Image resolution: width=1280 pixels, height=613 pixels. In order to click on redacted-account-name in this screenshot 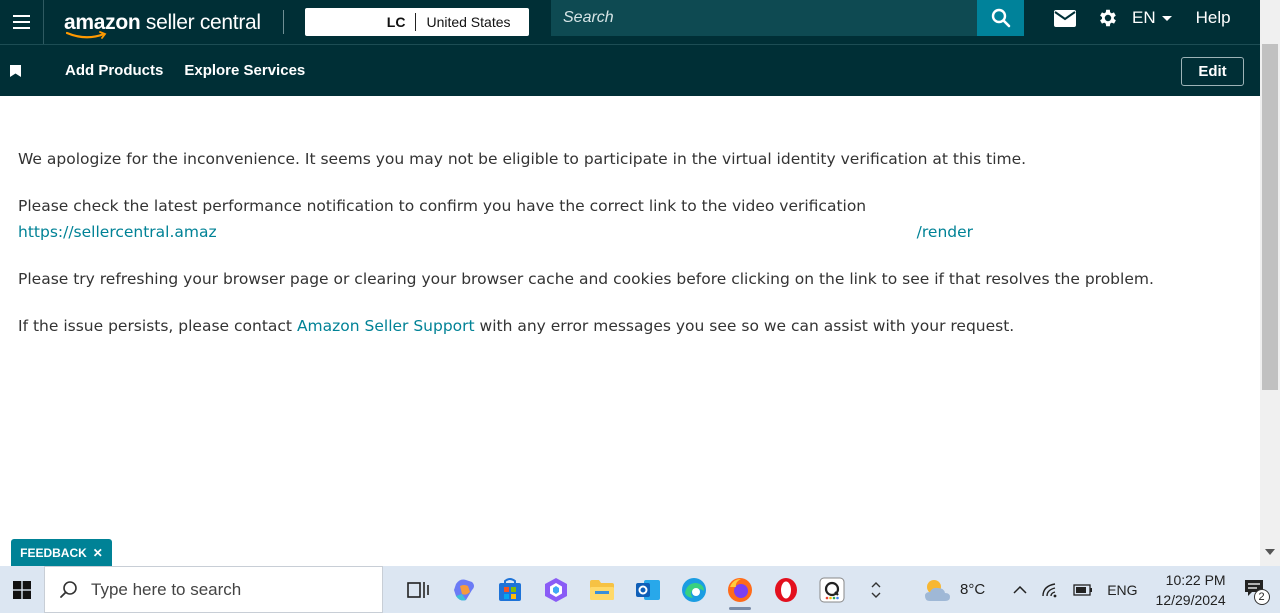, I will do `click(341, 22)`.